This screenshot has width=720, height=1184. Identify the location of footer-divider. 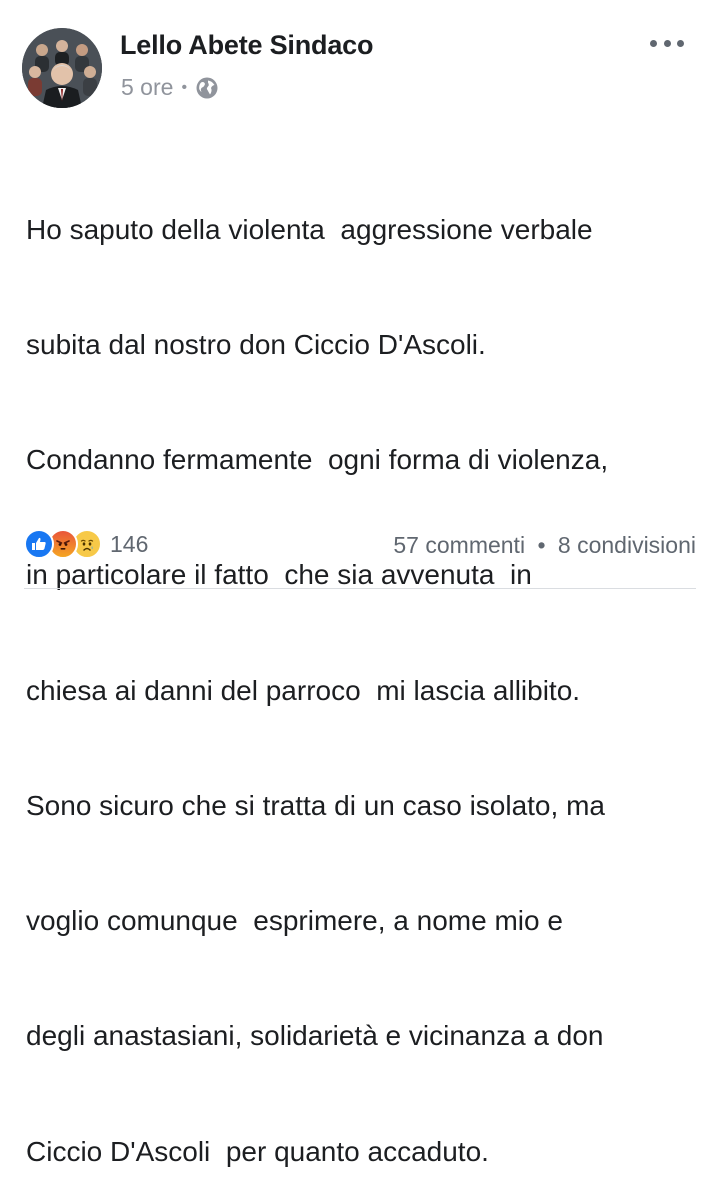
(360, 588).